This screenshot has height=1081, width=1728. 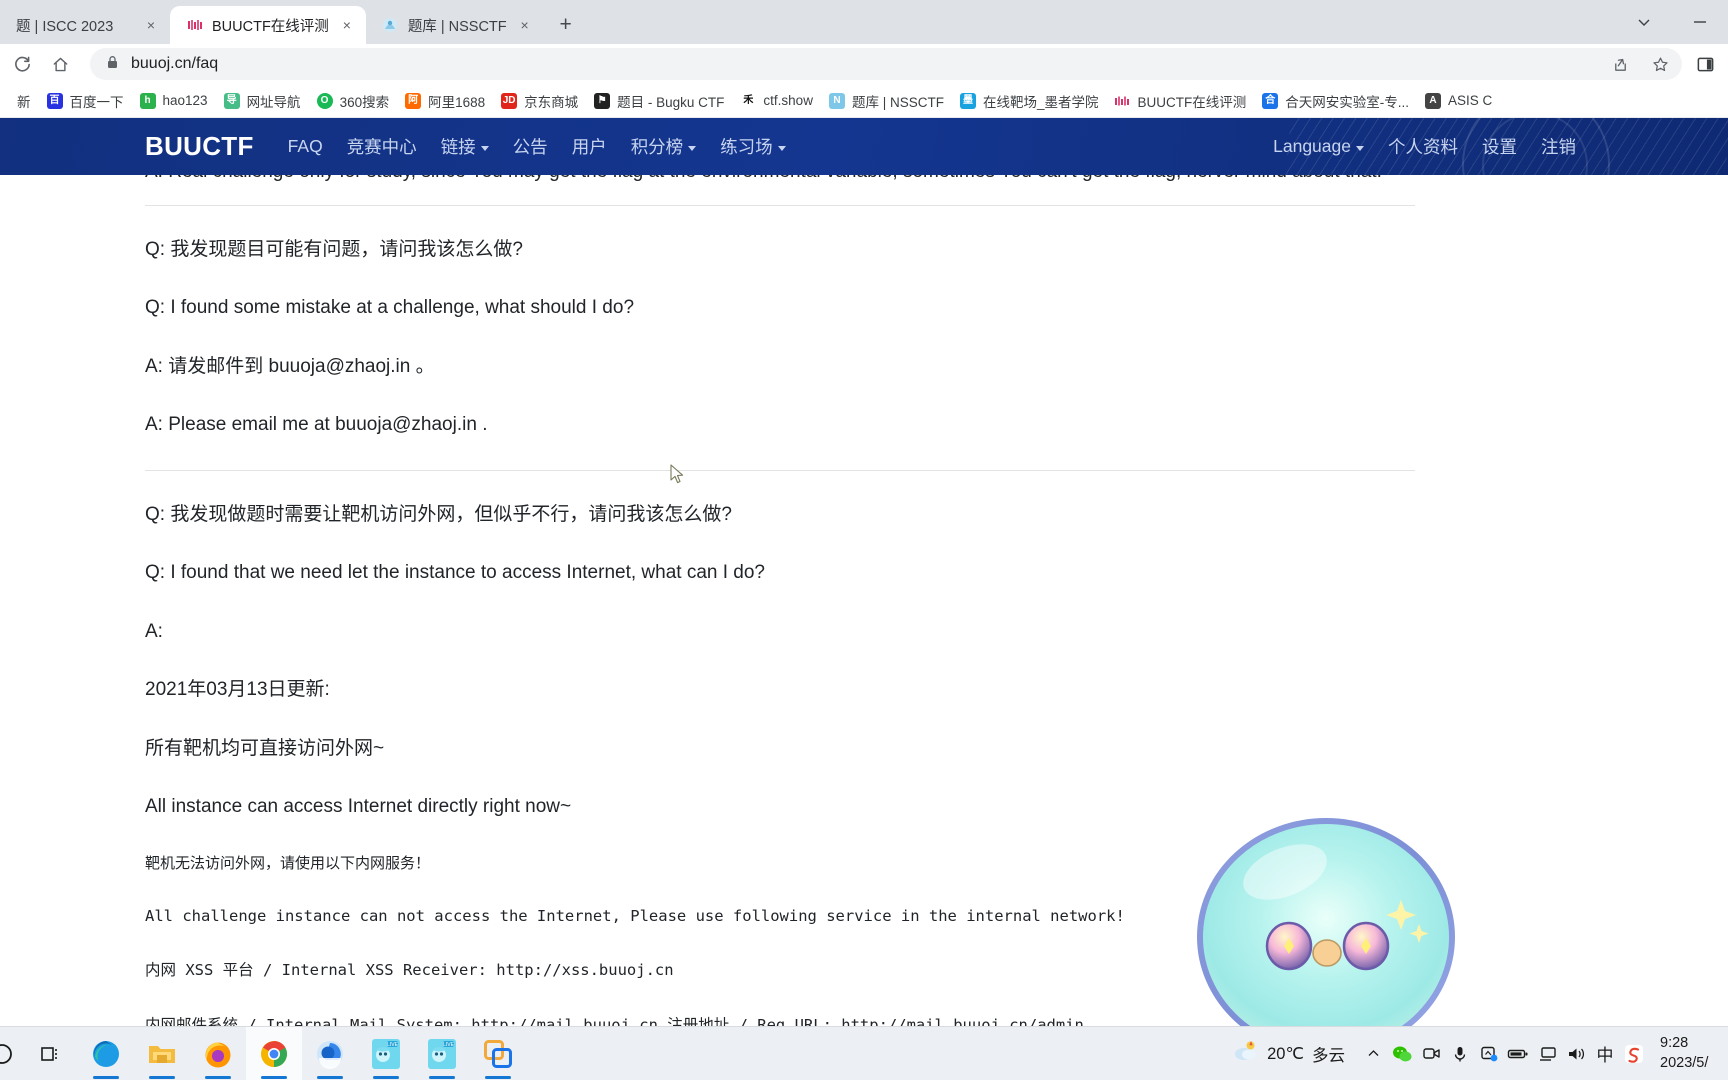 I want to click on nav-item-faq: FAQ, so click(x=305, y=146).